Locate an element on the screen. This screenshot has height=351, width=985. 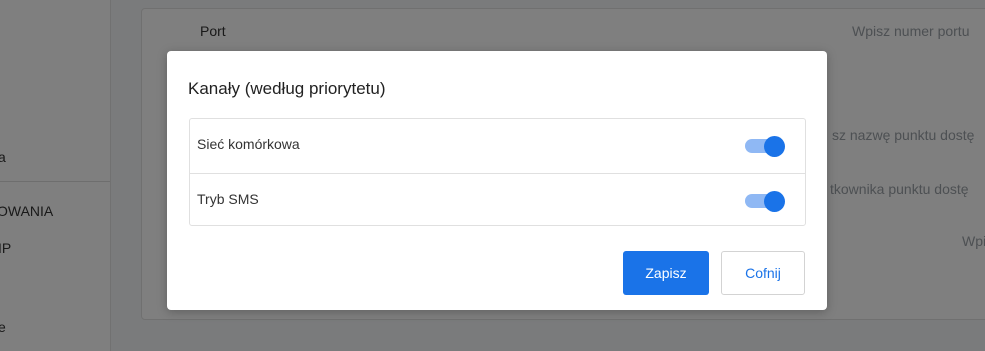
list-item: Tryb SMS is located at coordinates (497, 199).